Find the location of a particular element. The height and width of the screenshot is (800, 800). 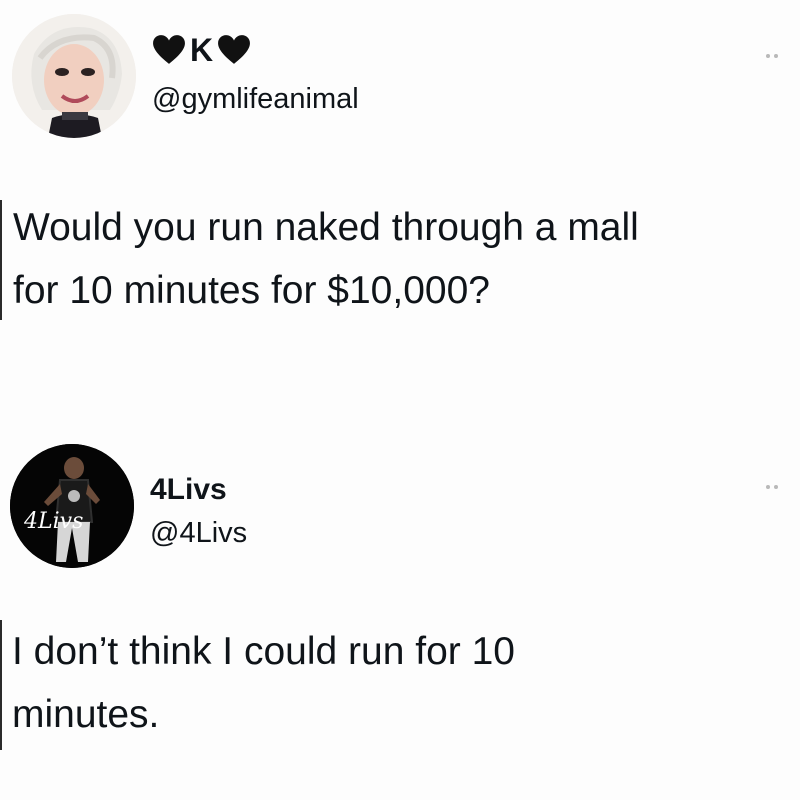

profile-photo: 4Livs is located at coordinates (72, 506).